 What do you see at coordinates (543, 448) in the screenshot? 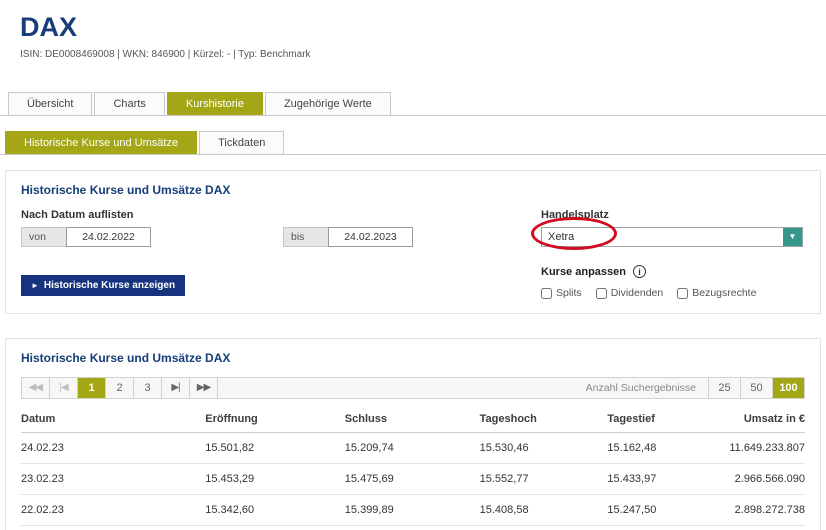
I see `cell-tageshoch: 15.530,46` at bounding box center [543, 448].